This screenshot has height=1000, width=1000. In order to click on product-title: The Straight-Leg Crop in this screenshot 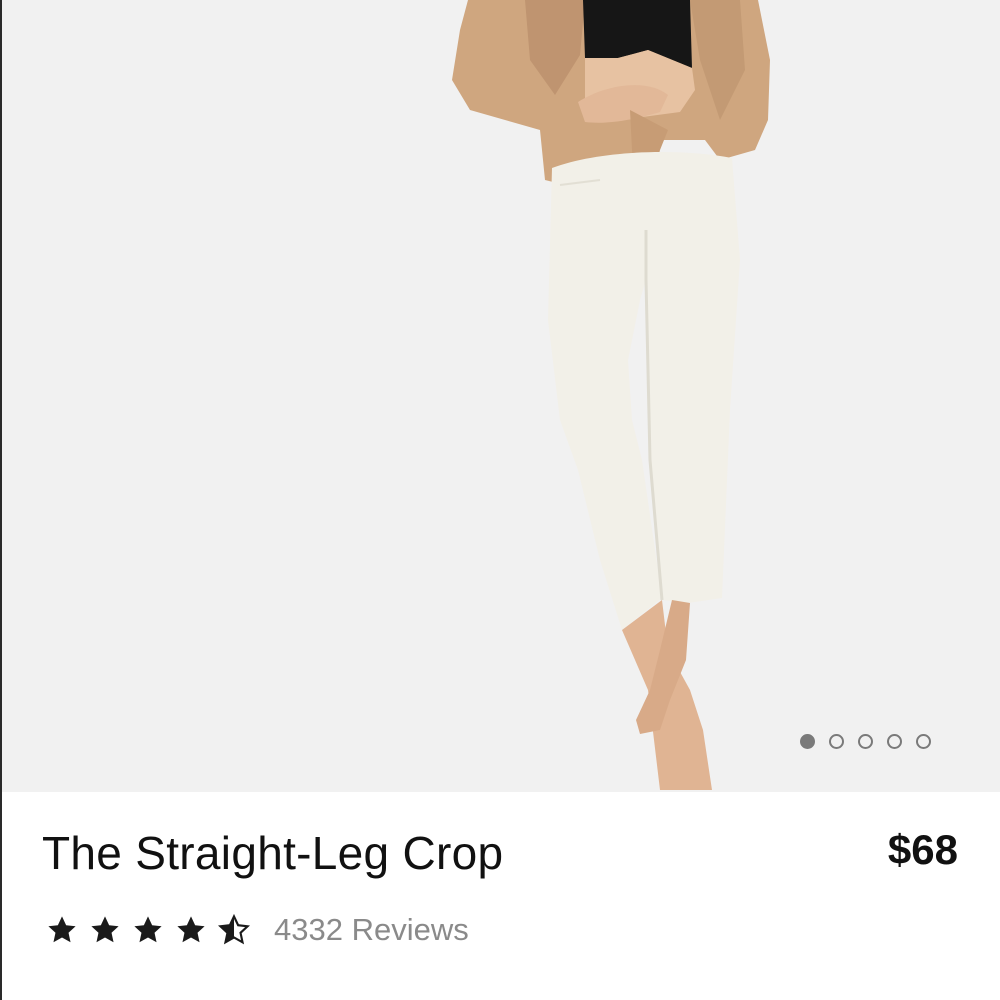, I will do `click(272, 853)`.